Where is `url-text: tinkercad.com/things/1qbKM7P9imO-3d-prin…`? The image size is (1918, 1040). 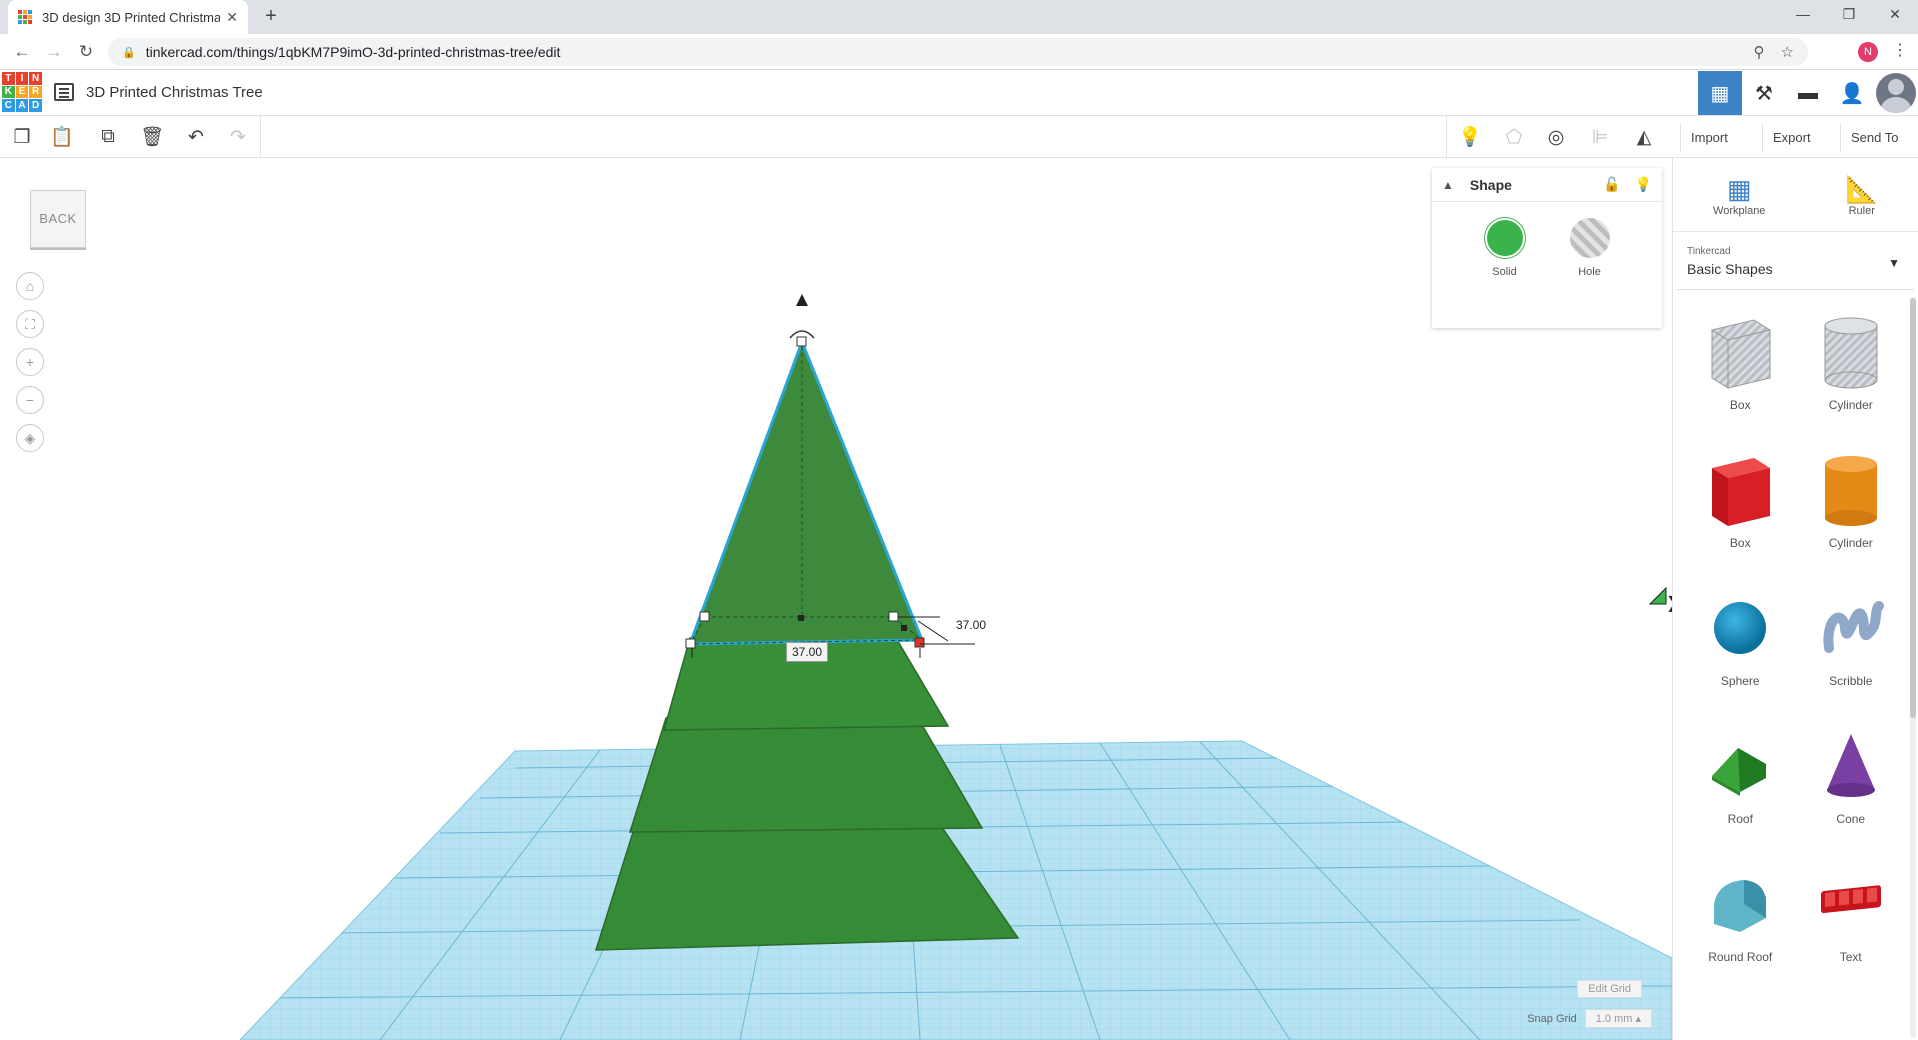
url-text: tinkercad.com/things/1qbKM7P9imO-3d-prin… is located at coordinates (353, 52).